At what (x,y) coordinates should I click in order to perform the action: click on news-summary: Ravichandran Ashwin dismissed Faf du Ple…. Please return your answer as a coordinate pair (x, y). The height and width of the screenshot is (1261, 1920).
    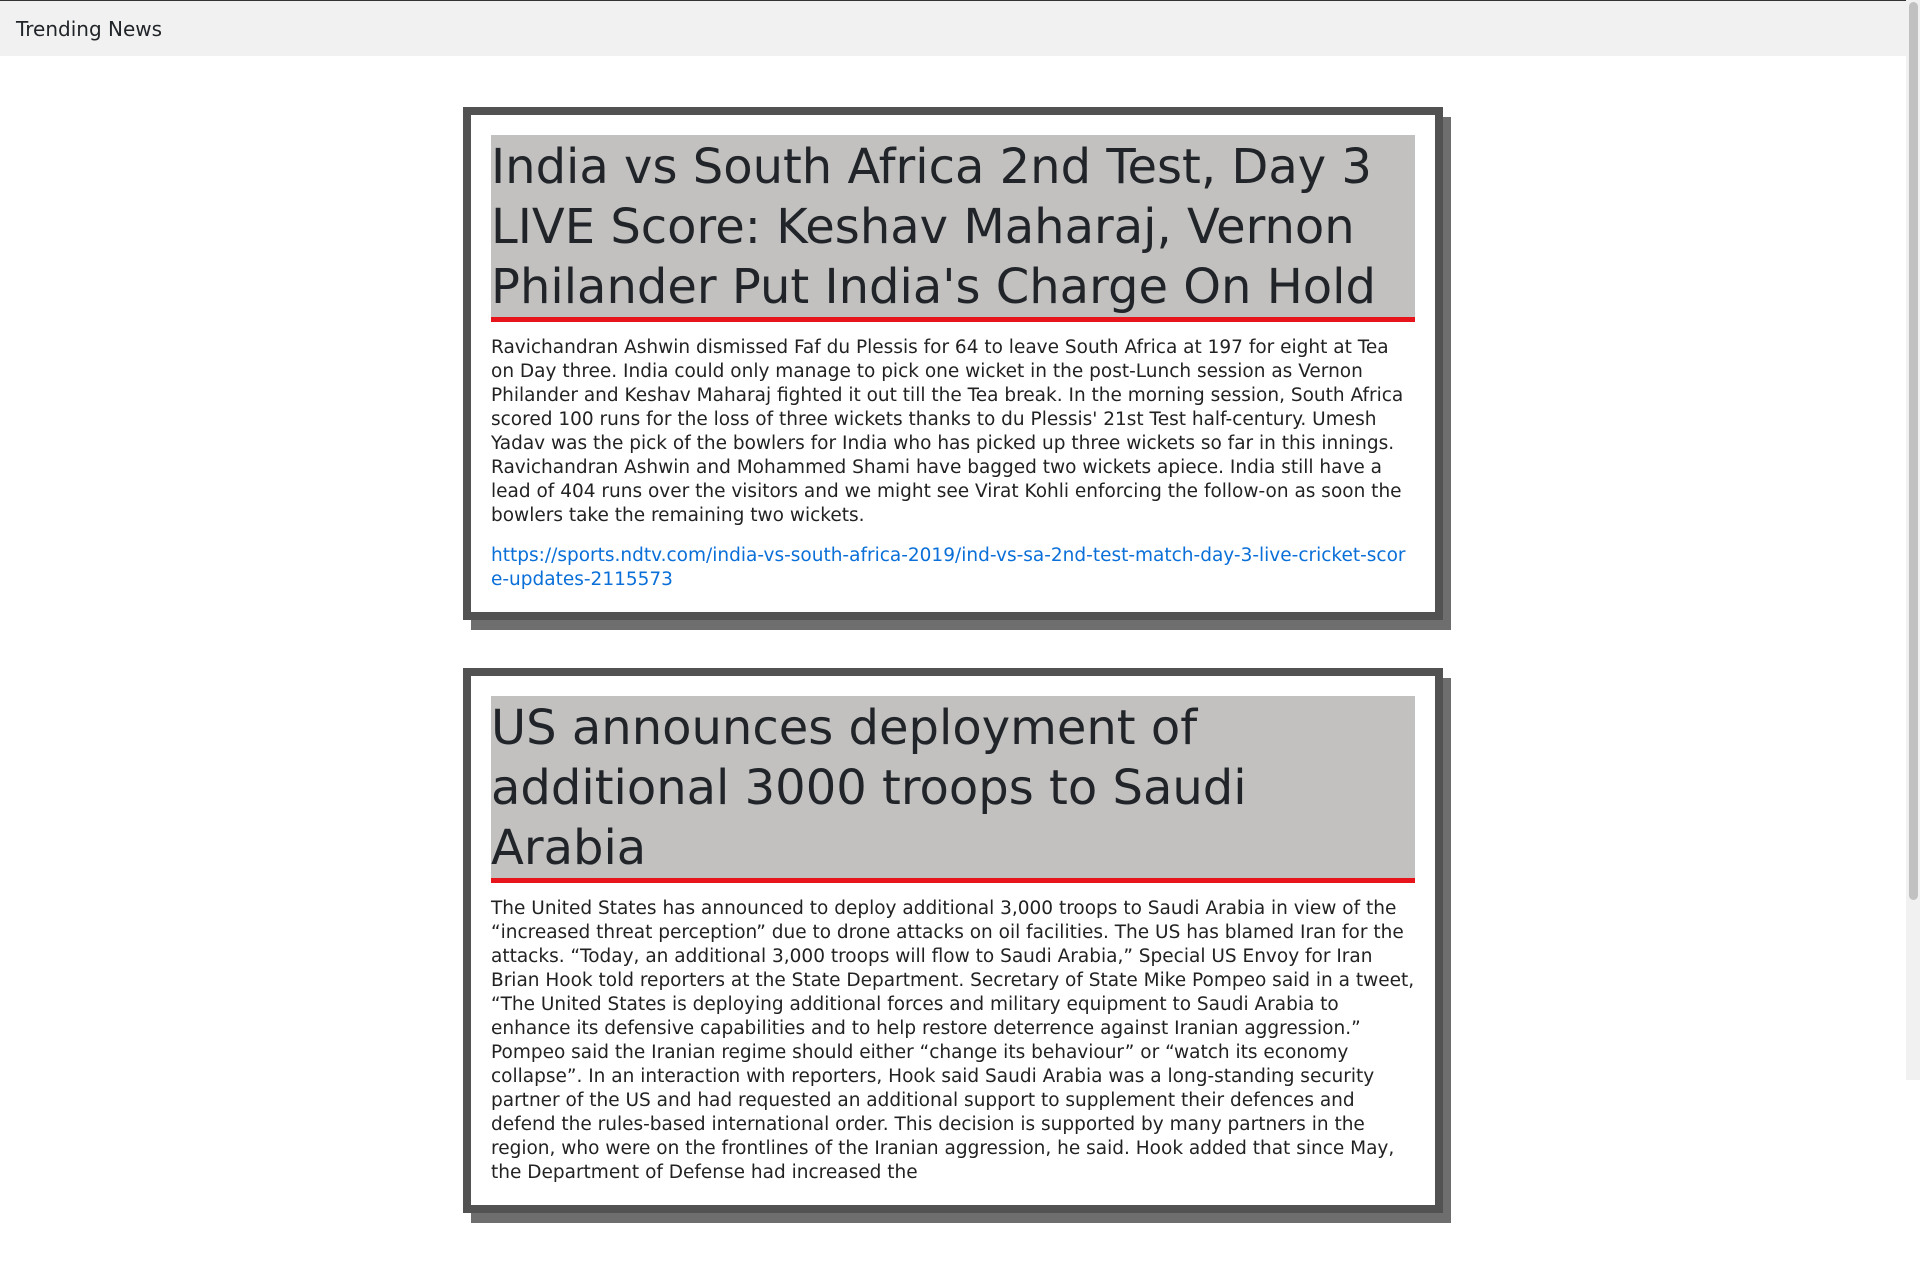
    Looking at the image, I should click on (947, 431).